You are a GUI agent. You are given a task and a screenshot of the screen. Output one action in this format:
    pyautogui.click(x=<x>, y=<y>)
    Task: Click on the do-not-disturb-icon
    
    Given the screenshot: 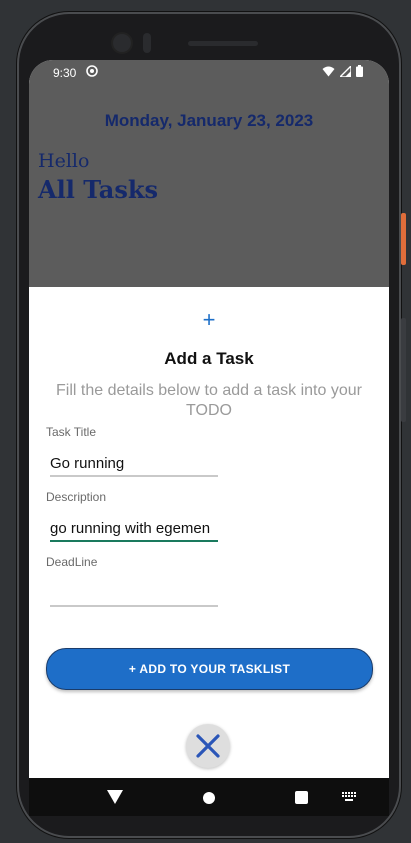 What is the action you would take?
    pyautogui.click(x=92, y=71)
    